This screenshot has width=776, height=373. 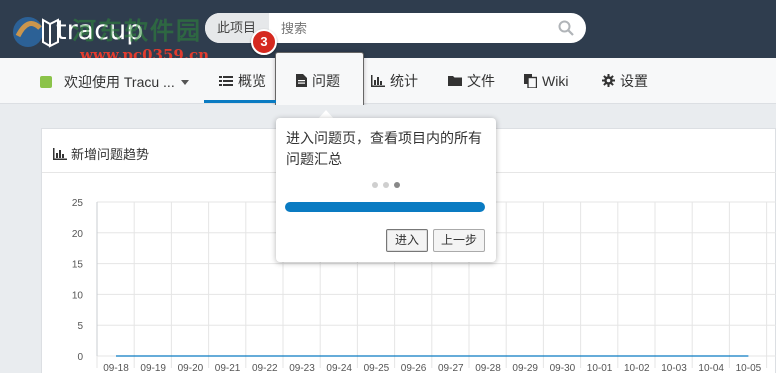 I want to click on x-tick-label: 09-18, so click(x=116, y=368).